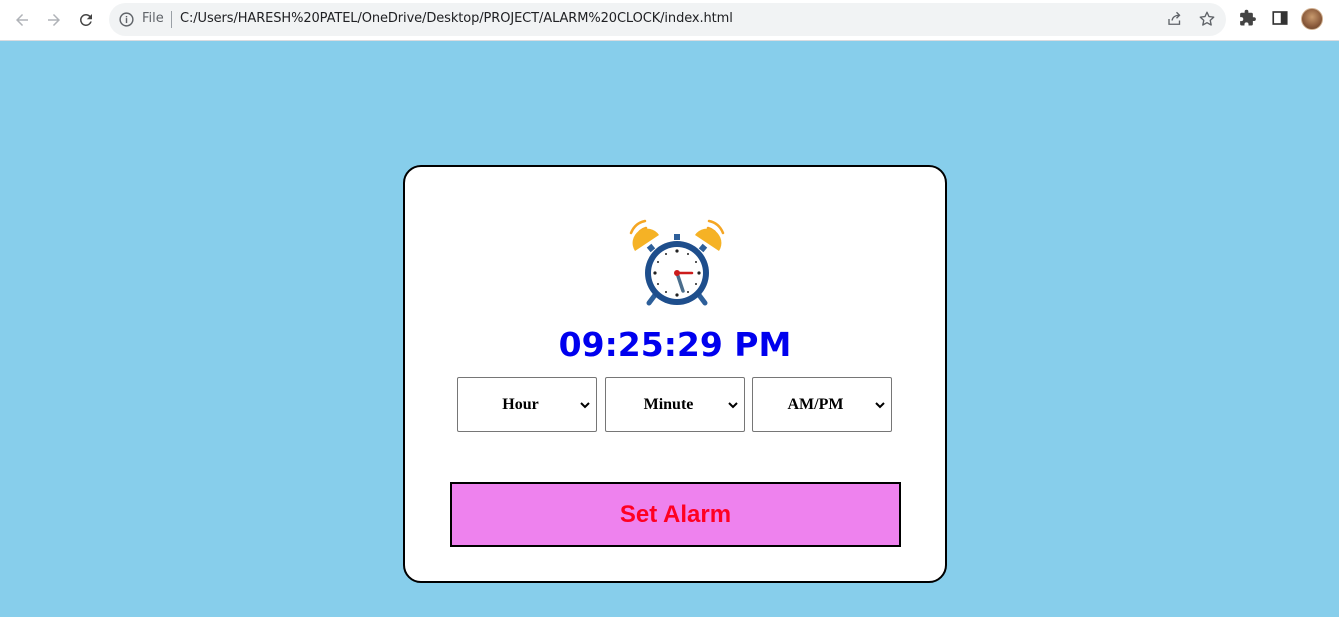 This screenshot has height=617, width=1339. I want to click on alarm-time-selects: Hour Minute AM/PM, so click(677, 405).